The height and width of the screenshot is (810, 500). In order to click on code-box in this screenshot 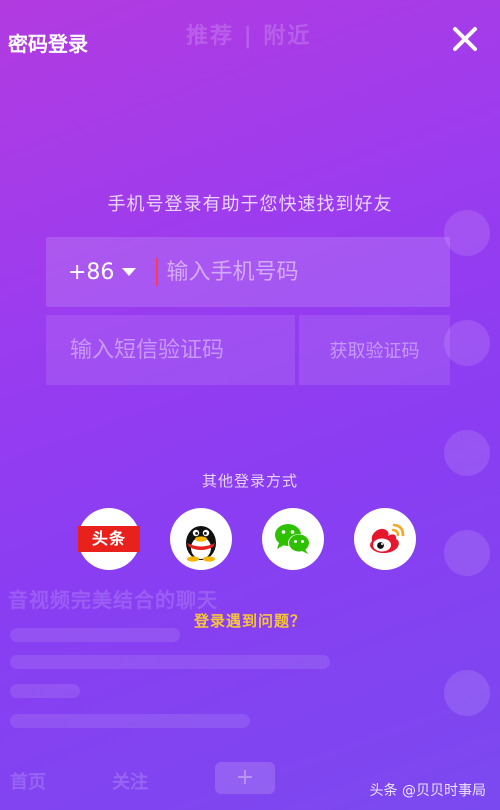, I will do `click(170, 350)`.